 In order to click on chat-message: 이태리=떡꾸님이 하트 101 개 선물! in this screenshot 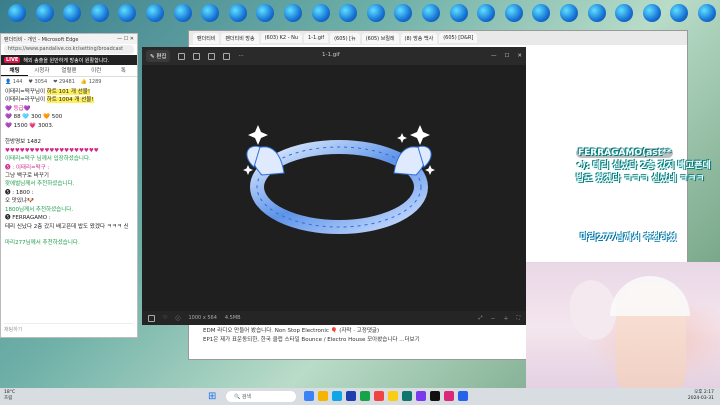, I will do `click(48, 92)`.